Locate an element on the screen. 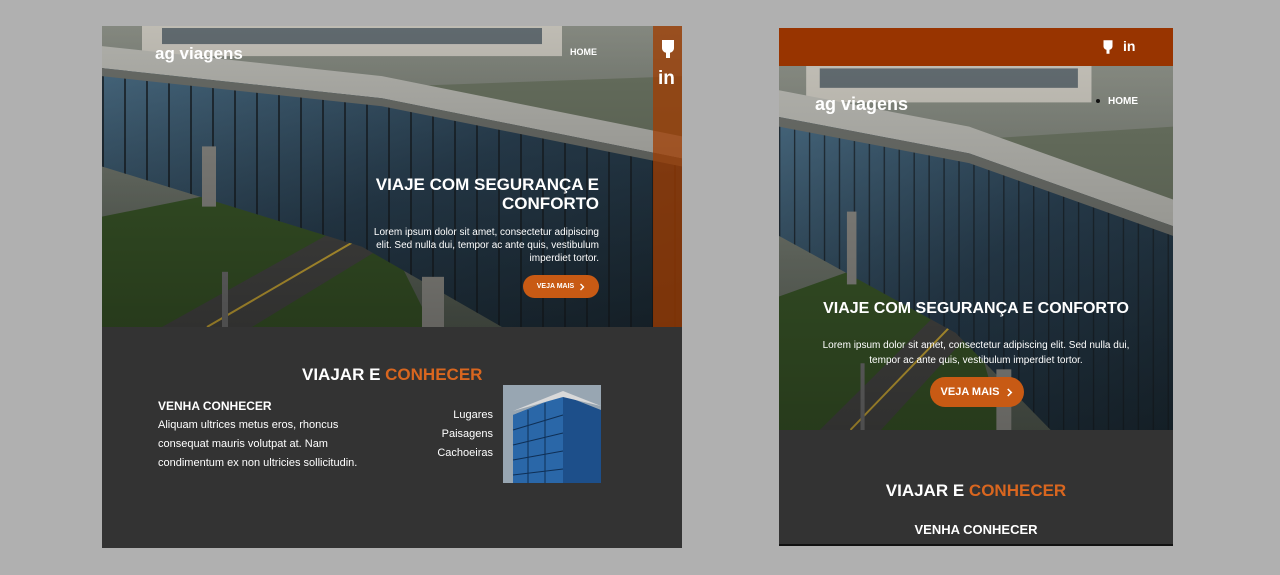 The image size is (1280, 575). link-cachoeiras: Cachoeiras is located at coordinates (457, 453).